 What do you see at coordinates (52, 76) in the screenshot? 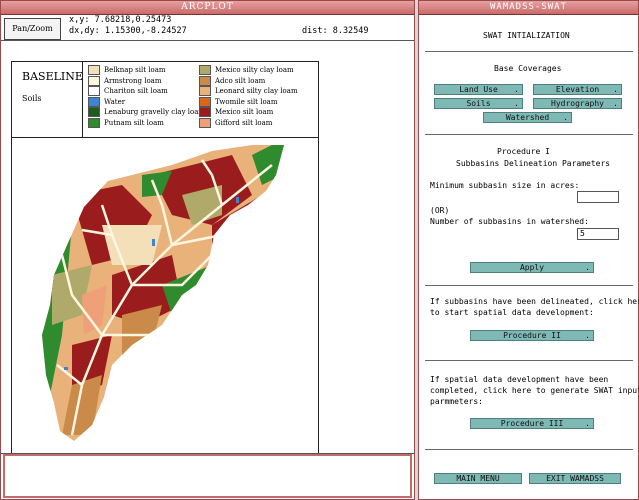
I see `legend-title: BASELINE` at bounding box center [52, 76].